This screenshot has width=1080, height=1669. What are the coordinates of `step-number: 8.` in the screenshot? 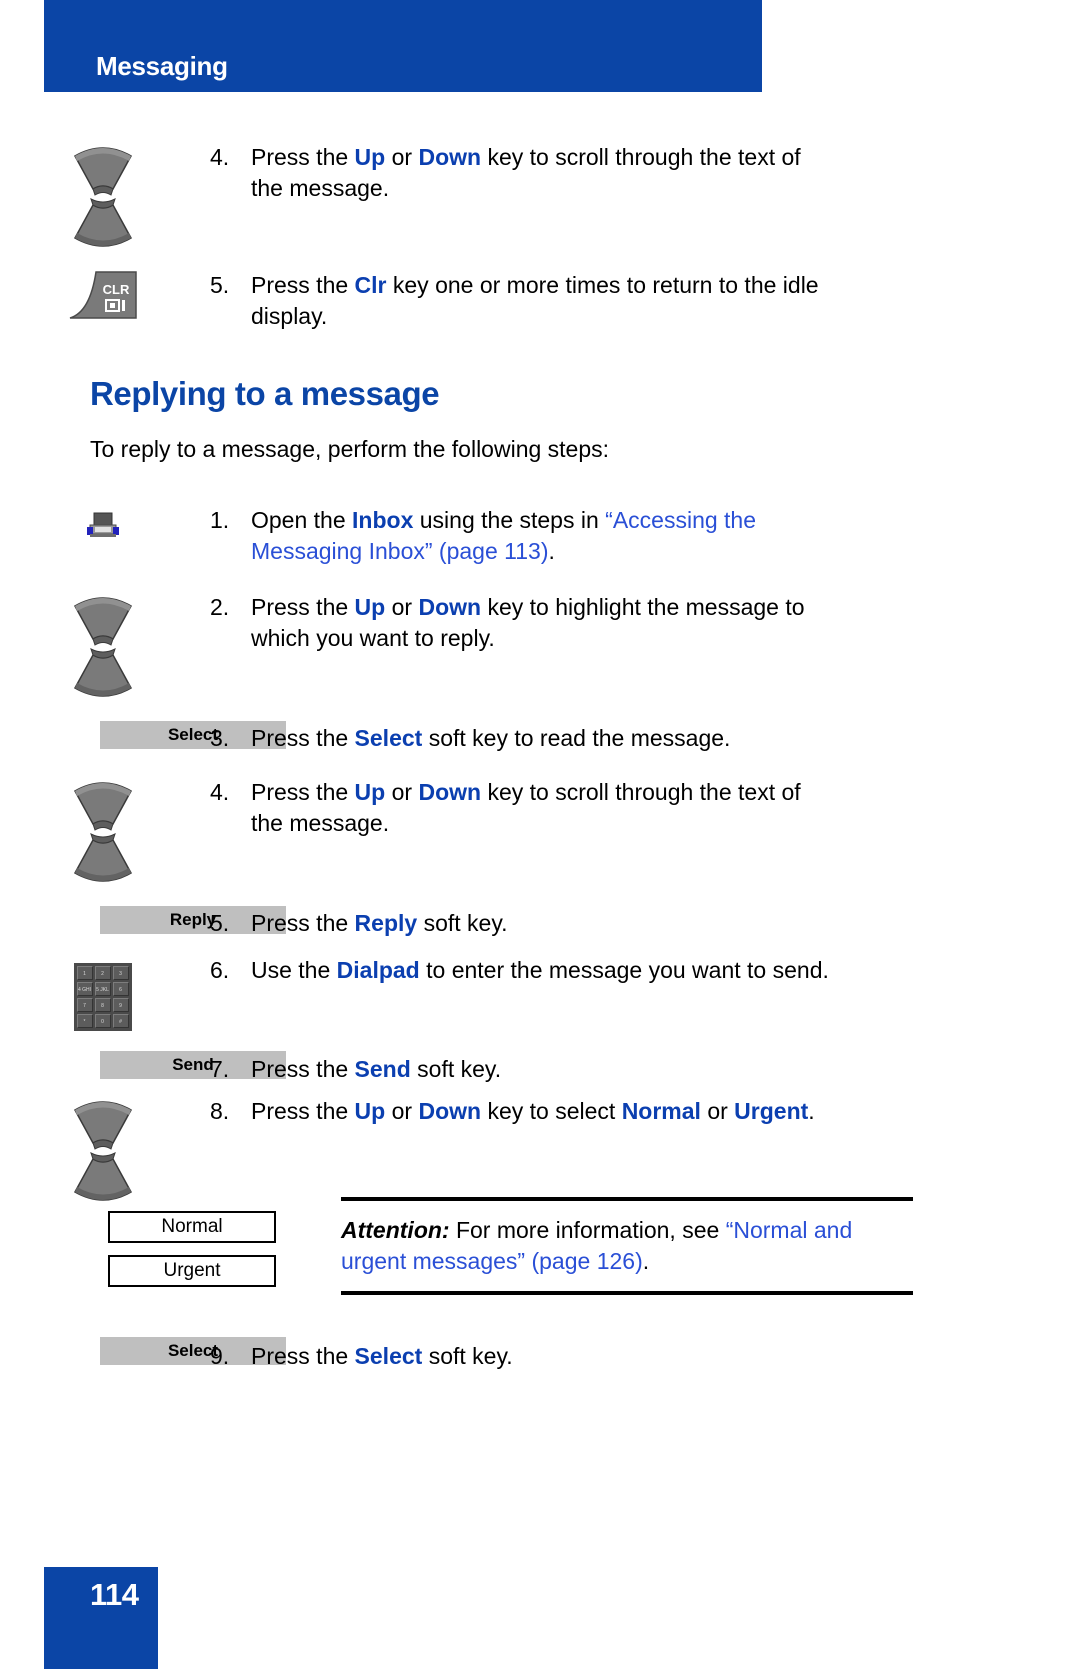 It's located at (220, 1111).